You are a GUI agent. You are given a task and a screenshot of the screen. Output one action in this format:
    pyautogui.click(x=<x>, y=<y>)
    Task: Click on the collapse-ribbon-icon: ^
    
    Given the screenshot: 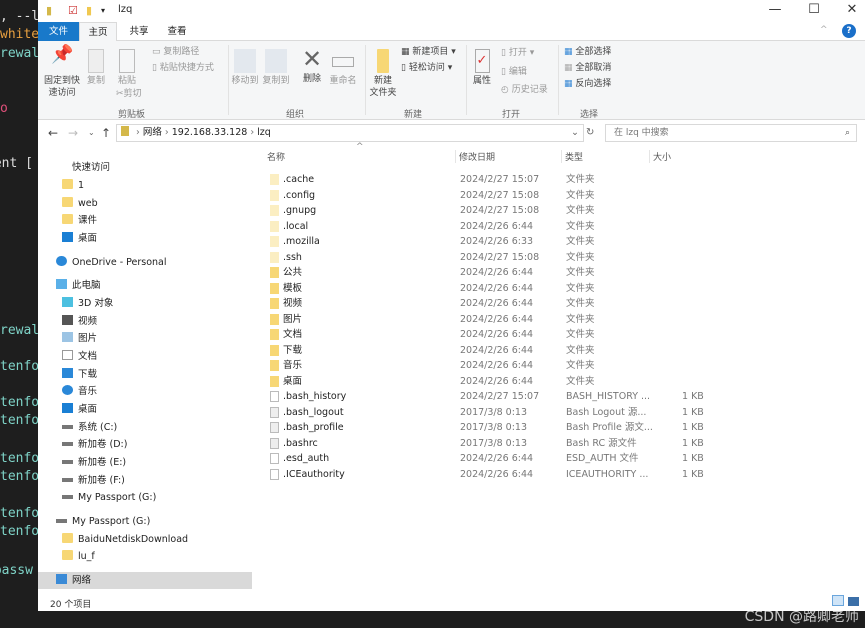 What is the action you would take?
    pyautogui.click(x=824, y=30)
    